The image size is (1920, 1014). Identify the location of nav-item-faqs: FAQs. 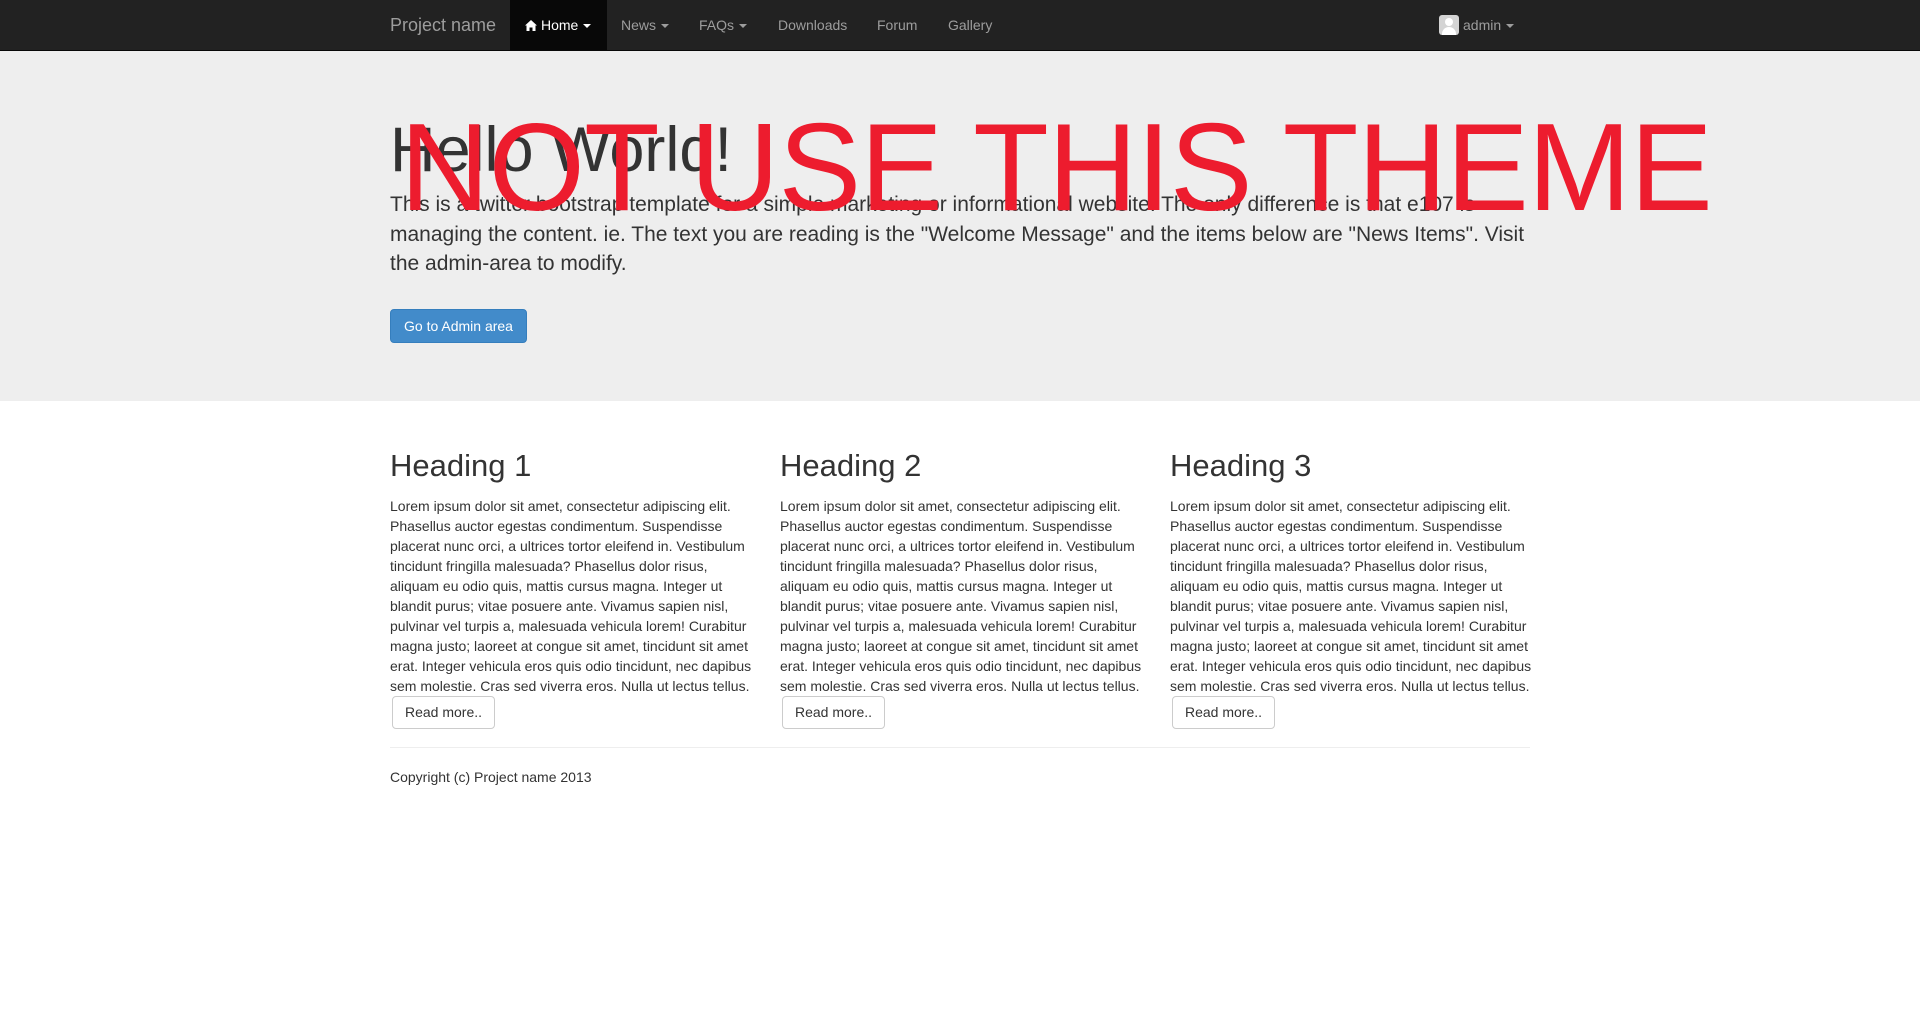
(723, 25).